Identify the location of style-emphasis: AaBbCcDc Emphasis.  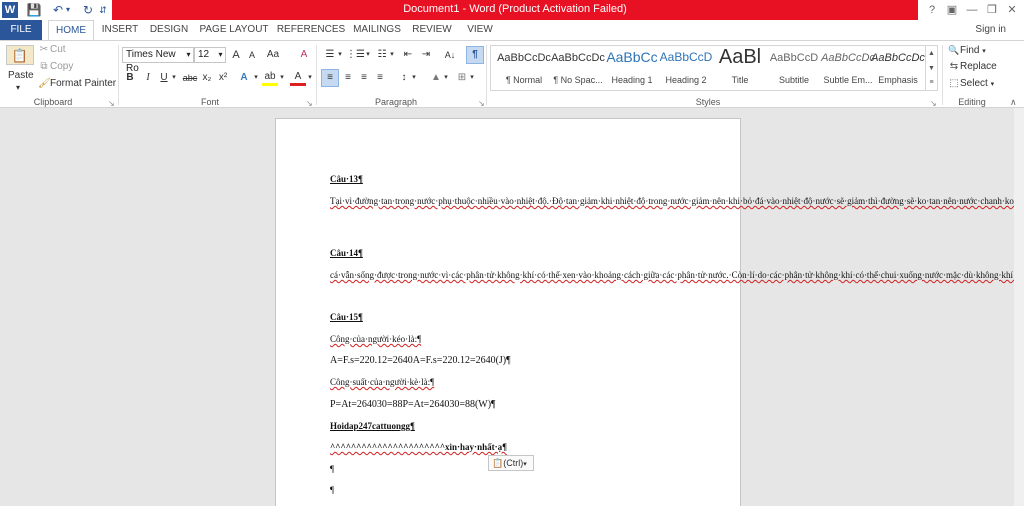
(898, 68).